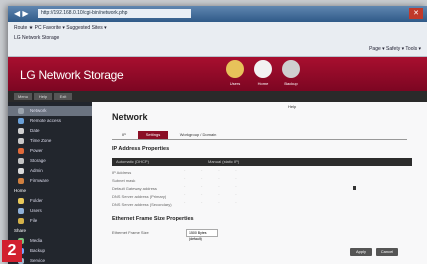  I want to click on sidebar-item-folder: Folder, so click(50, 201).